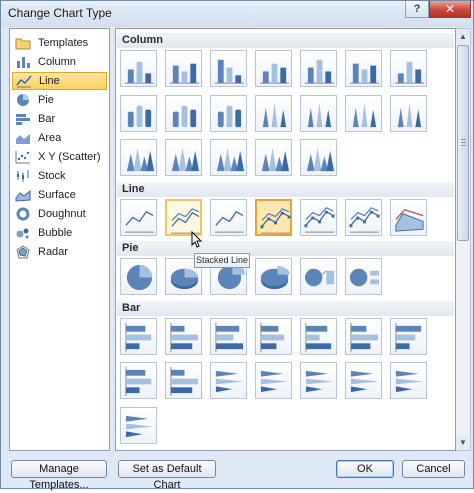 Image resolution: width=474 pixels, height=493 pixels. Describe the element at coordinates (417, 9) in the screenshot. I see `help-button: ?` at that location.